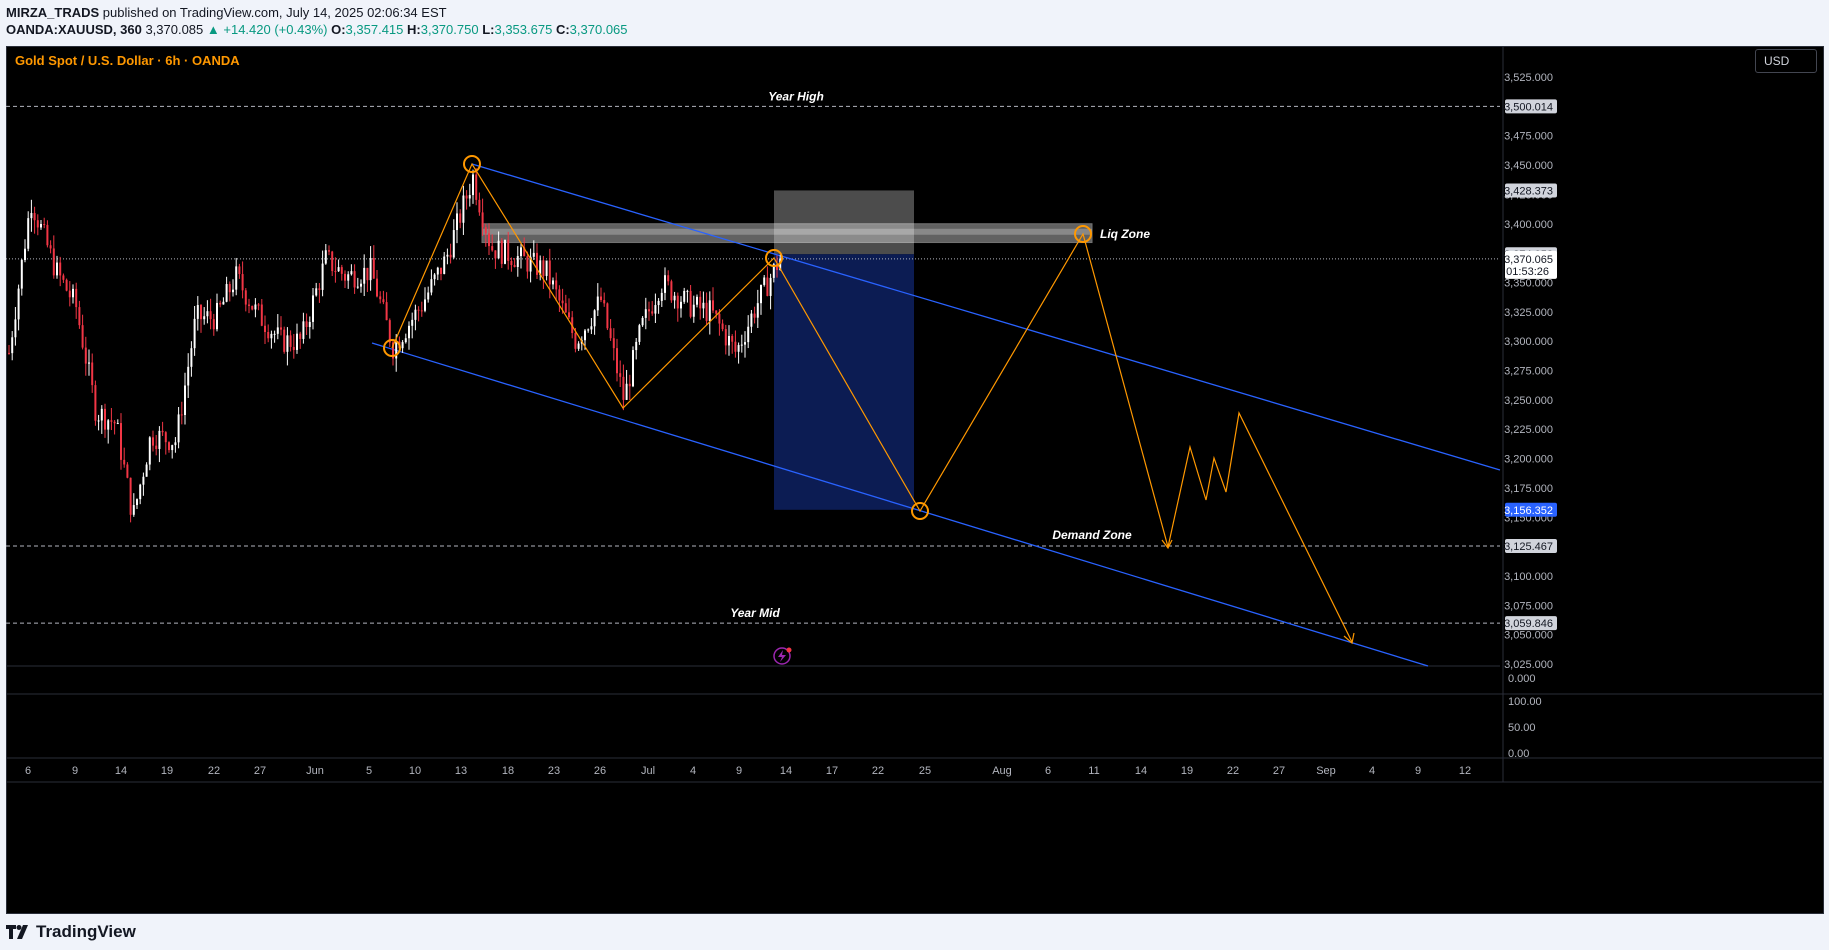 Image resolution: width=1829 pixels, height=950 pixels. I want to click on time-tick-label: 6, so click(1048, 771).